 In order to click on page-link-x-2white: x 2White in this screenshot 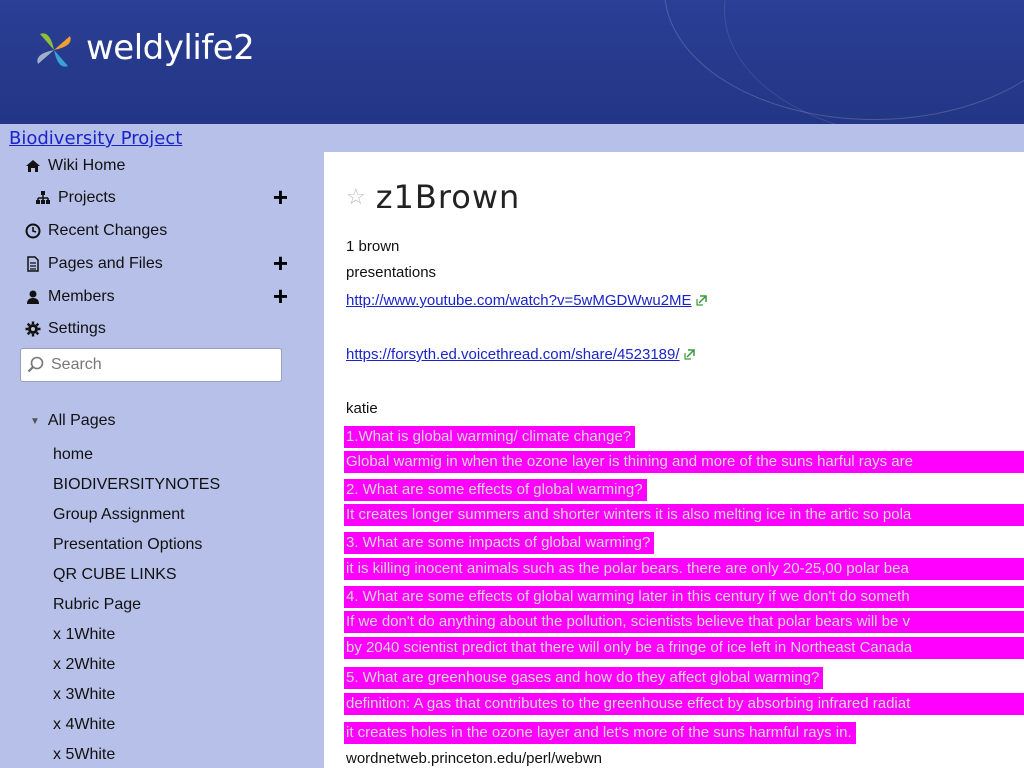, I will do `click(84, 665)`.